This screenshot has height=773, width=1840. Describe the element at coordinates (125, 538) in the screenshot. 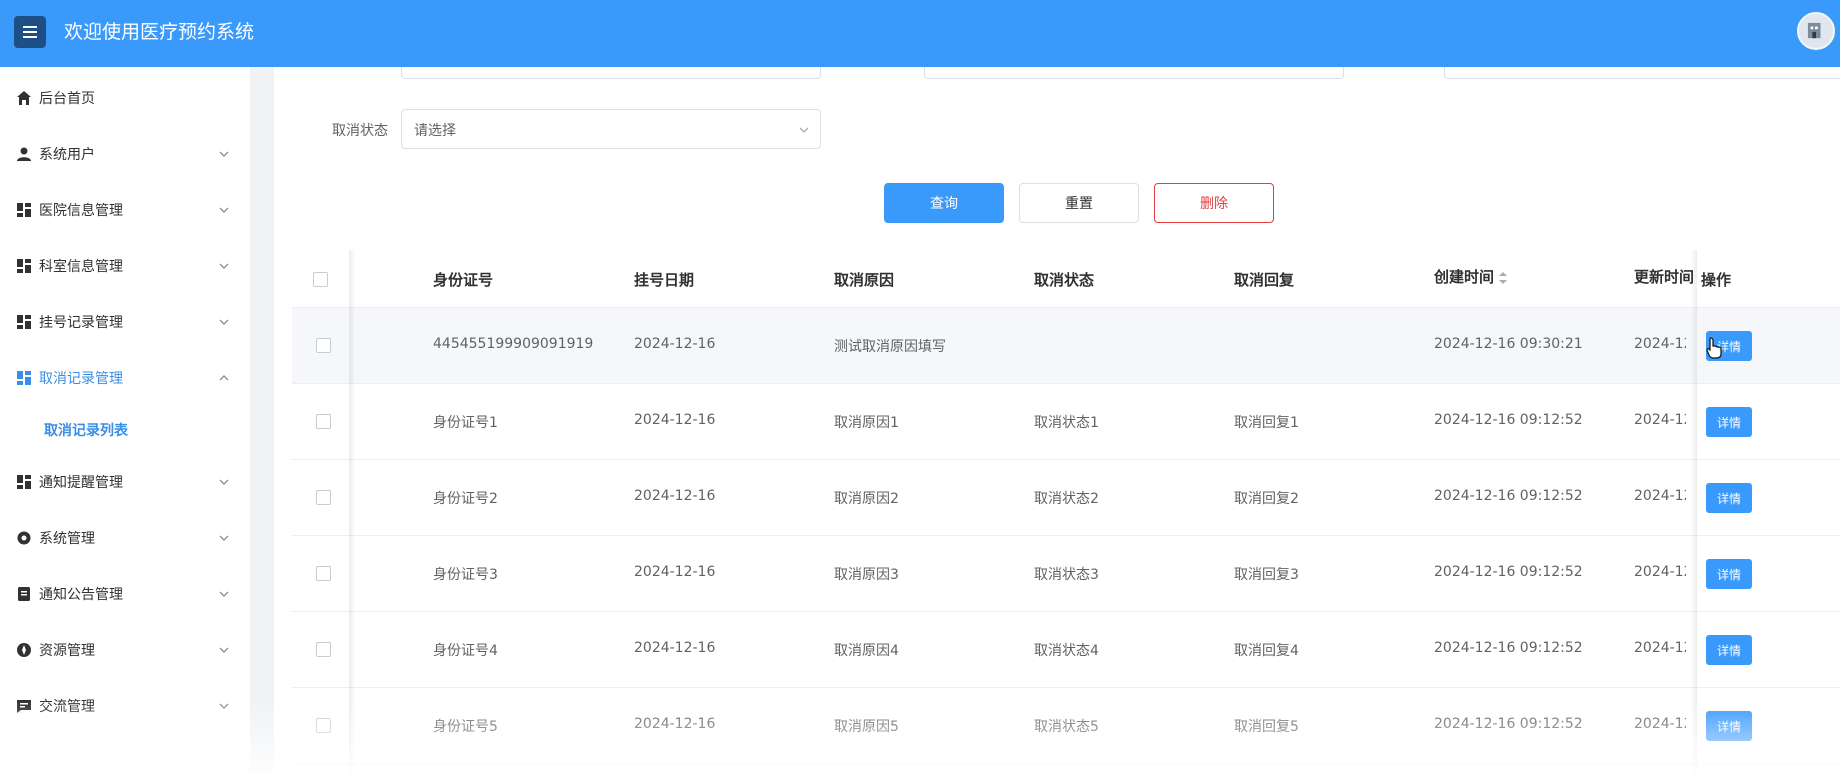

I see `sidebar-item-system-management: 系统管理` at that location.